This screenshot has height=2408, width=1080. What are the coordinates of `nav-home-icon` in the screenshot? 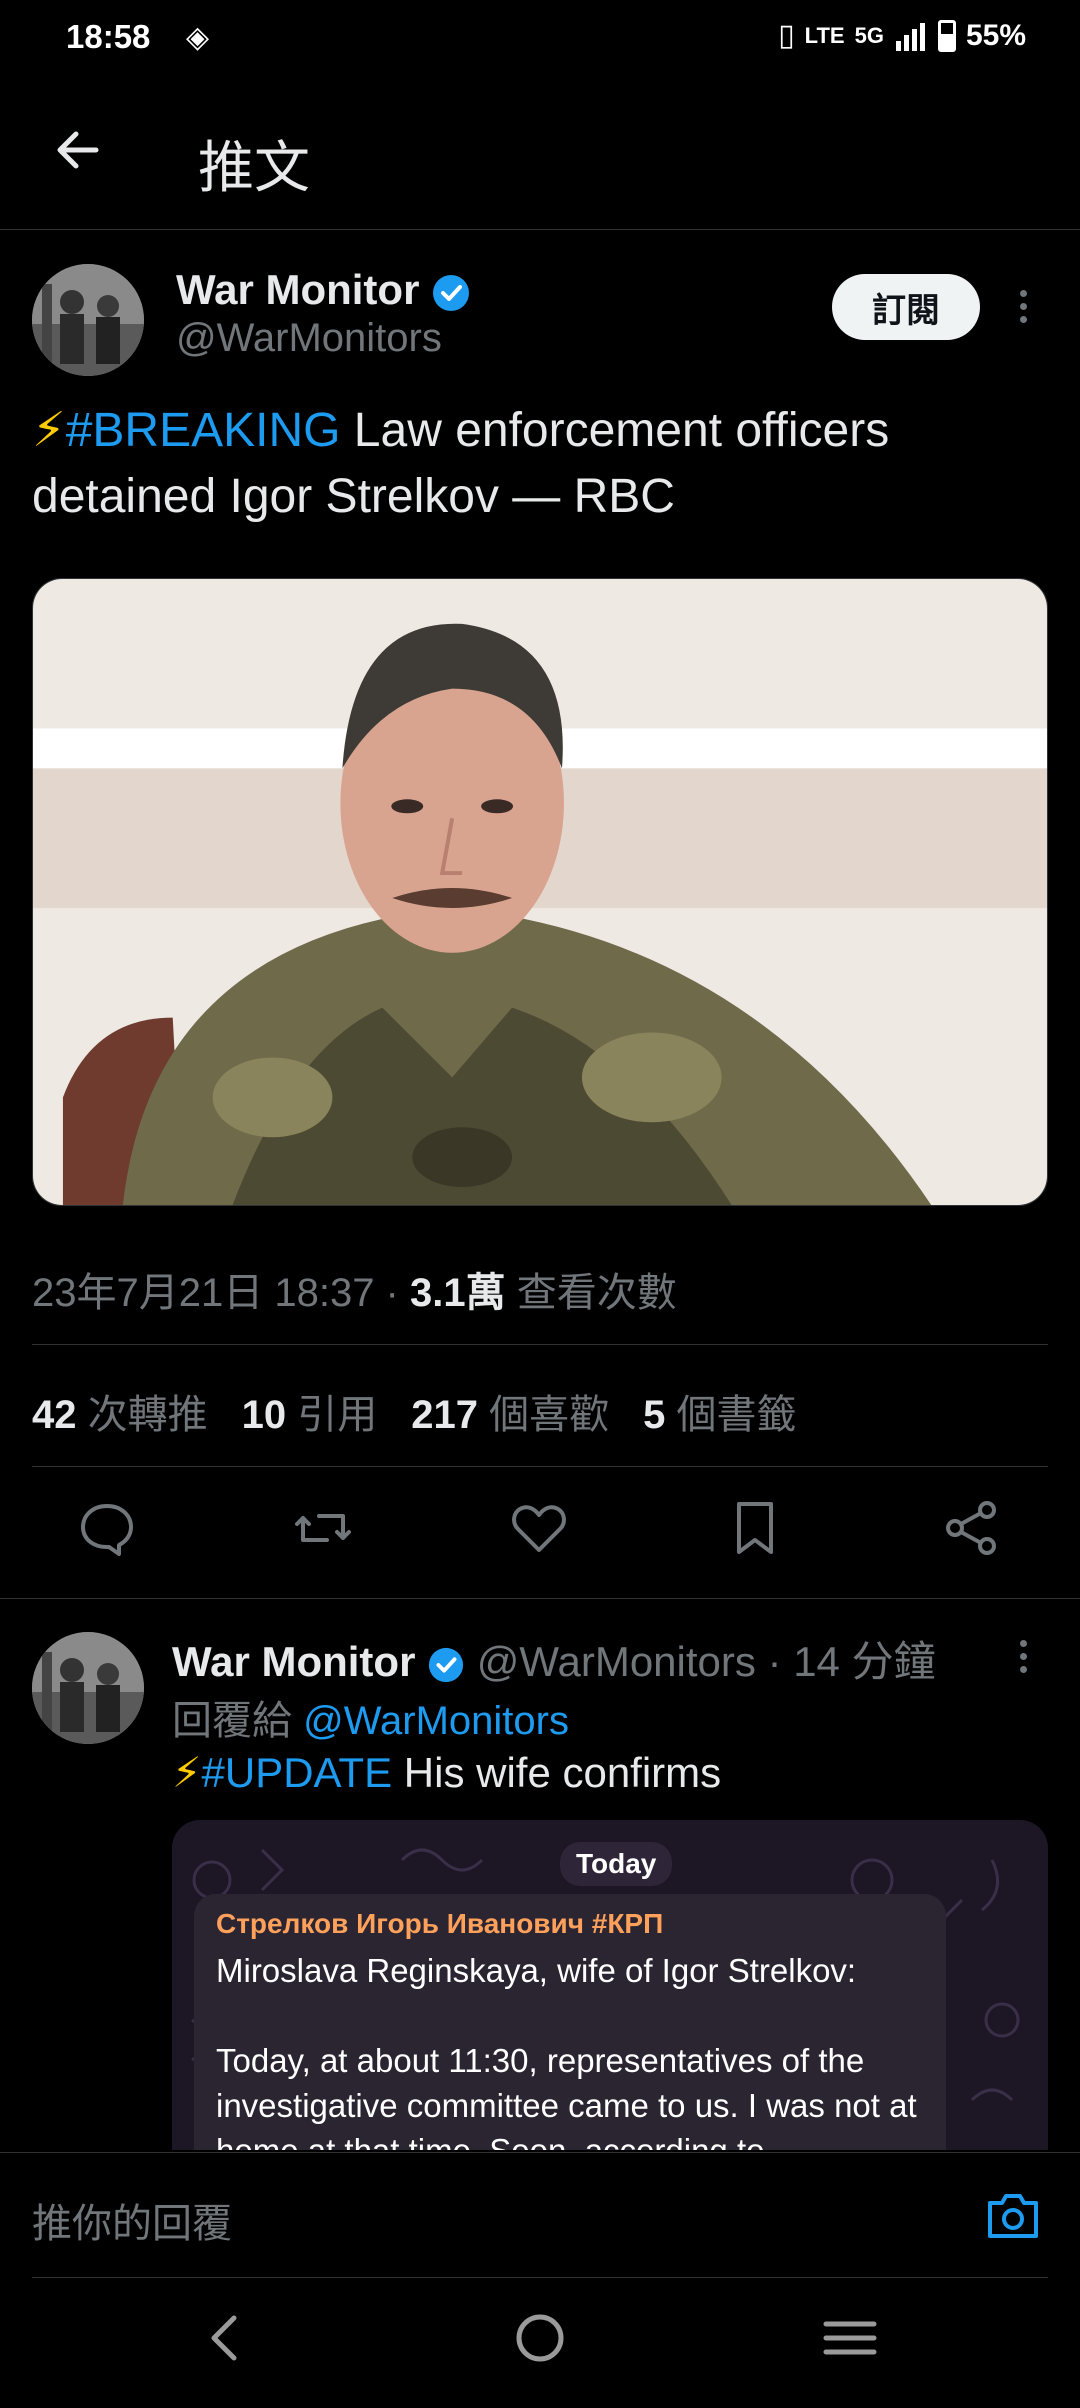 It's located at (540, 2338).